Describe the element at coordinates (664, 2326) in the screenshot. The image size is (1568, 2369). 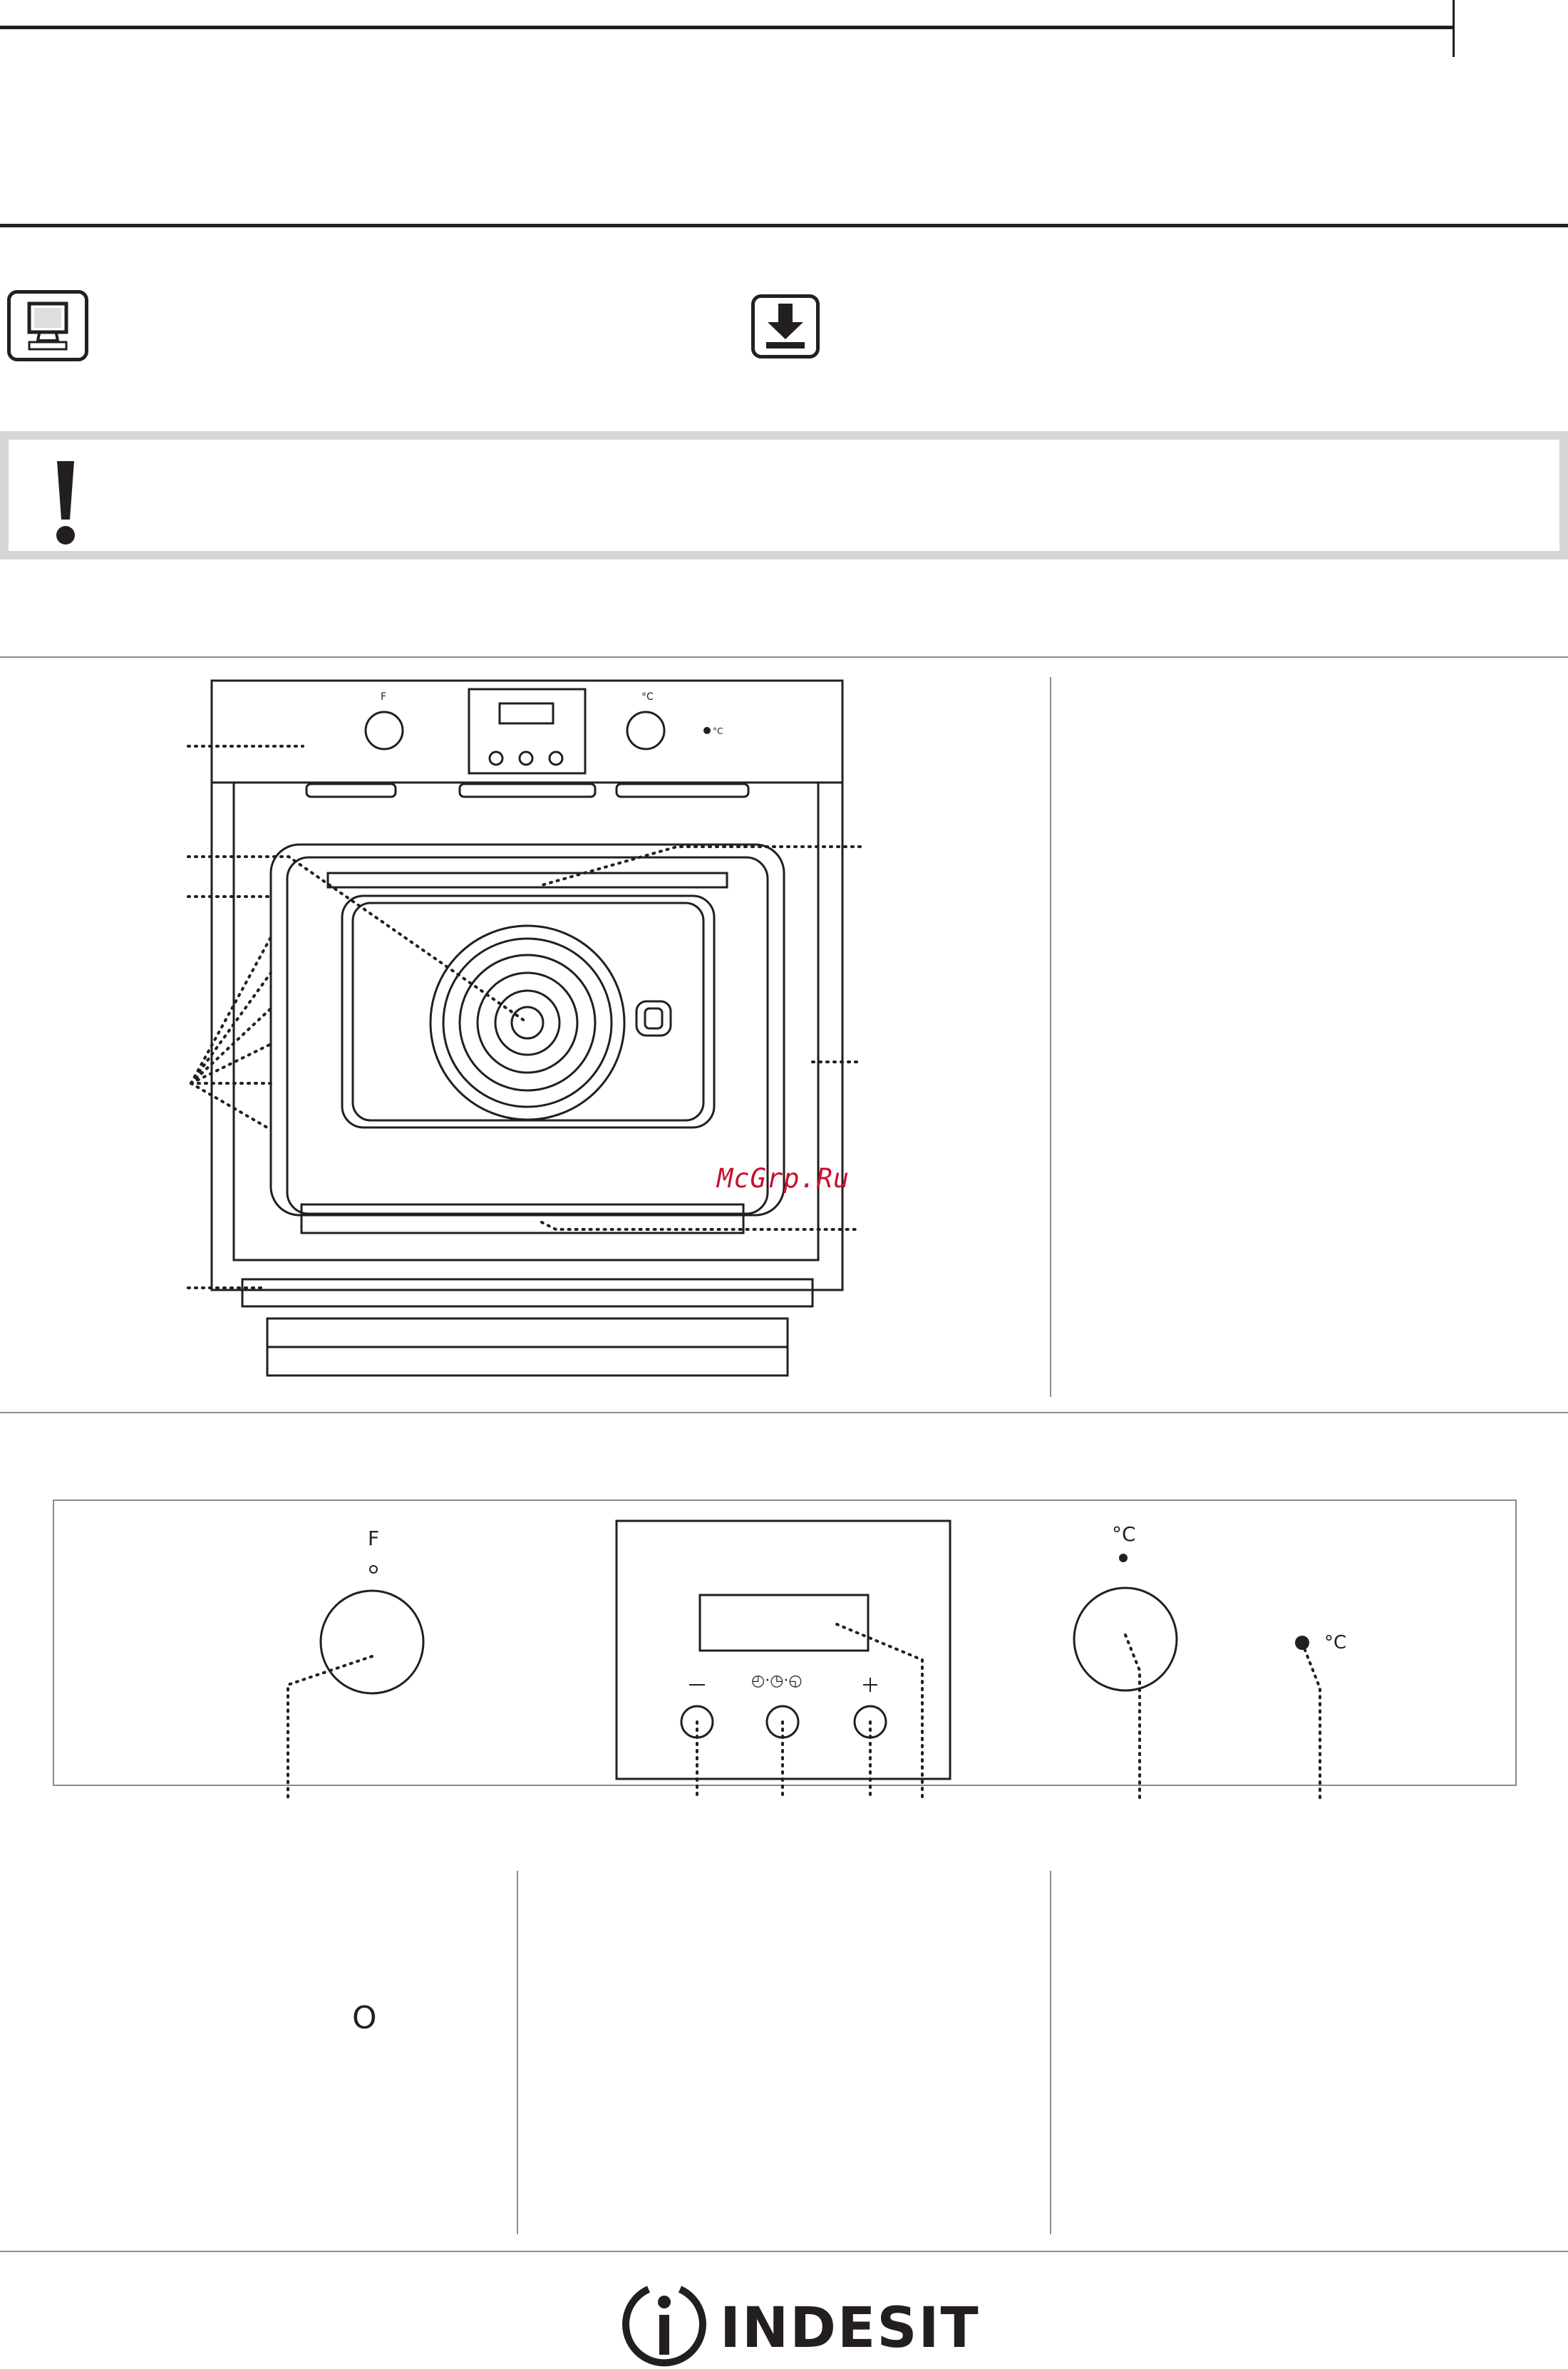
I see `indesit-logo-icon` at that location.